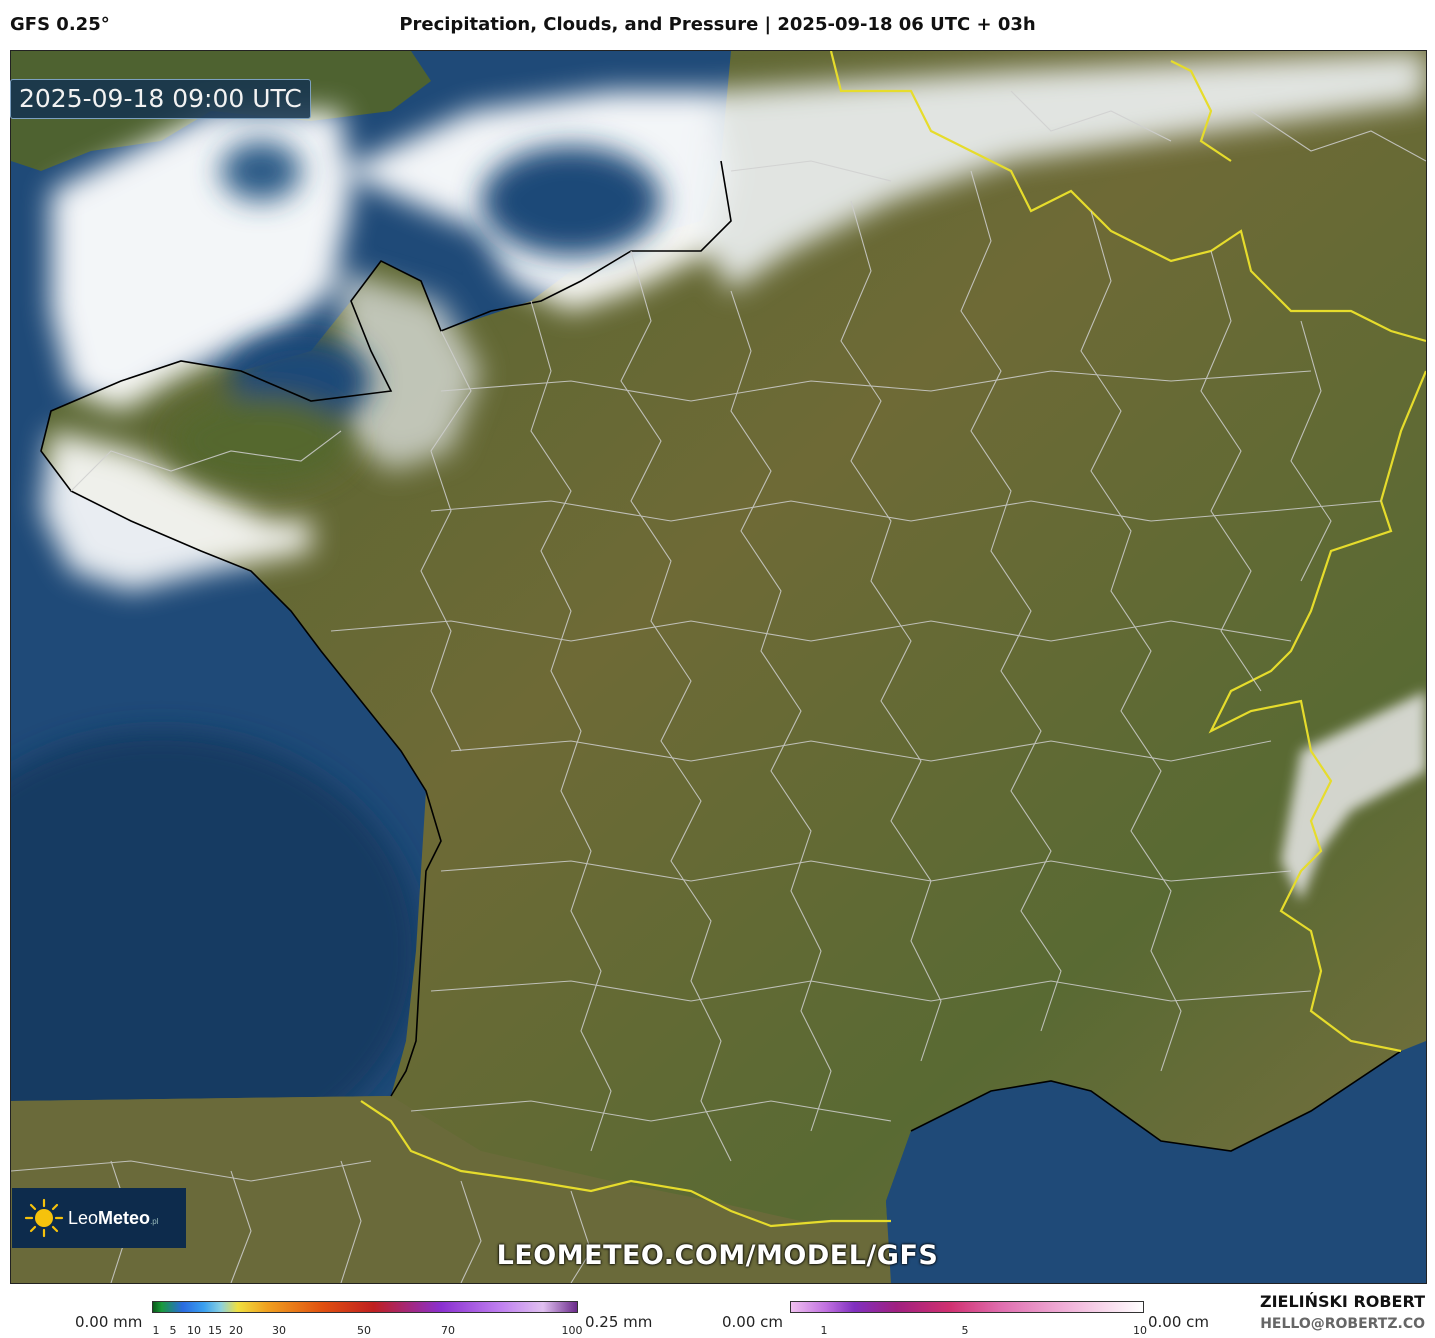 The height and width of the screenshot is (1338, 1435). Describe the element at coordinates (109, 1322) in the screenshot. I see `precip-min-label: 0.00 mm` at that location.